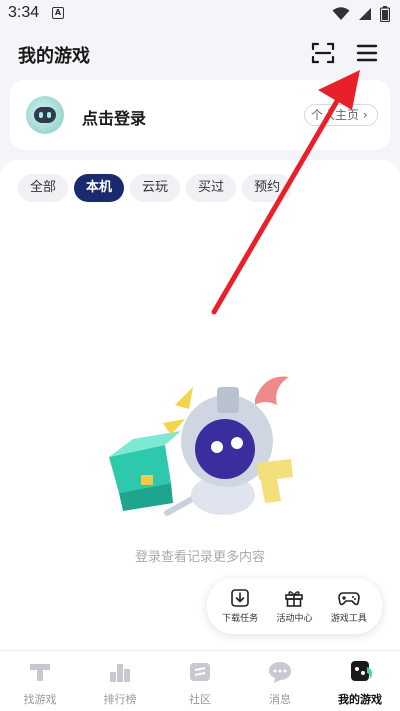 The height and width of the screenshot is (711, 400). I want to click on message-icon, so click(280, 672).